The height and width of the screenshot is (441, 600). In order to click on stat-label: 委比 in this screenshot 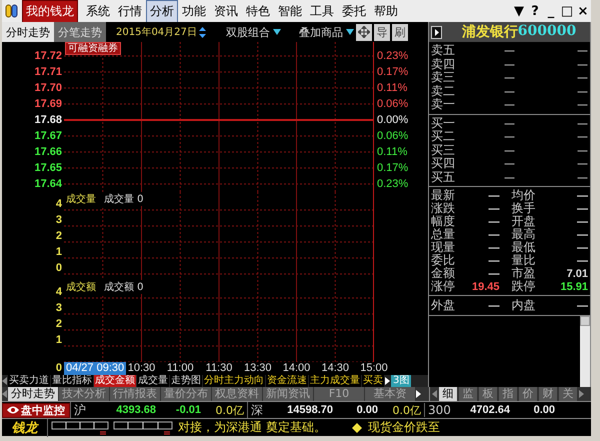, I will do `click(442, 259)`.